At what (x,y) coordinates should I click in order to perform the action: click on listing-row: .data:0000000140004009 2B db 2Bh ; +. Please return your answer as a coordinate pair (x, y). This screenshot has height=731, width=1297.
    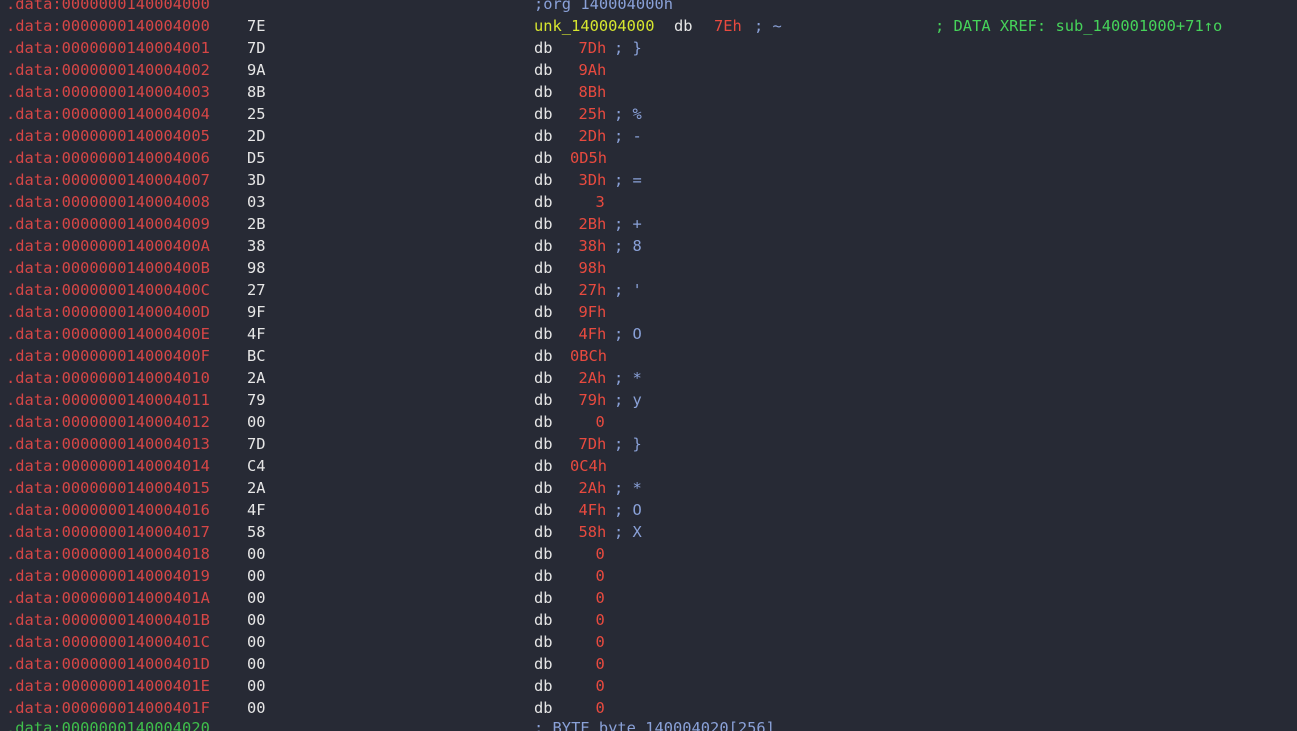
    Looking at the image, I should click on (648, 224).